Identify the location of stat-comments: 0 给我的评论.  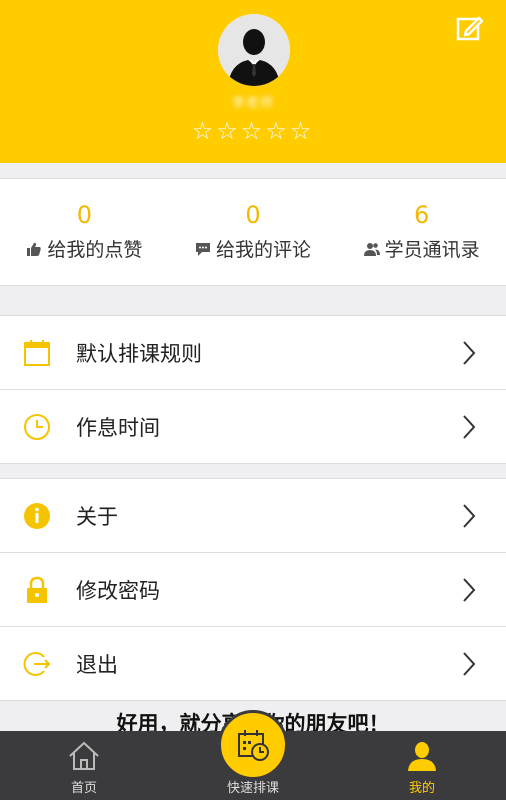
(253, 232).